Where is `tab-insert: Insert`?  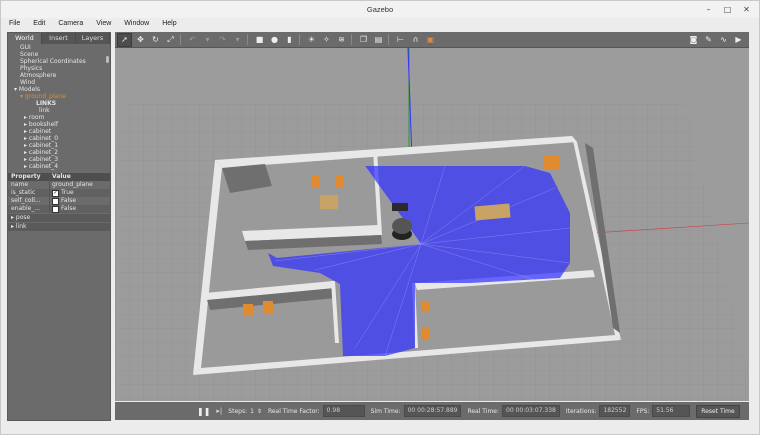
tab-insert: Insert is located at coordinates (59, 38).